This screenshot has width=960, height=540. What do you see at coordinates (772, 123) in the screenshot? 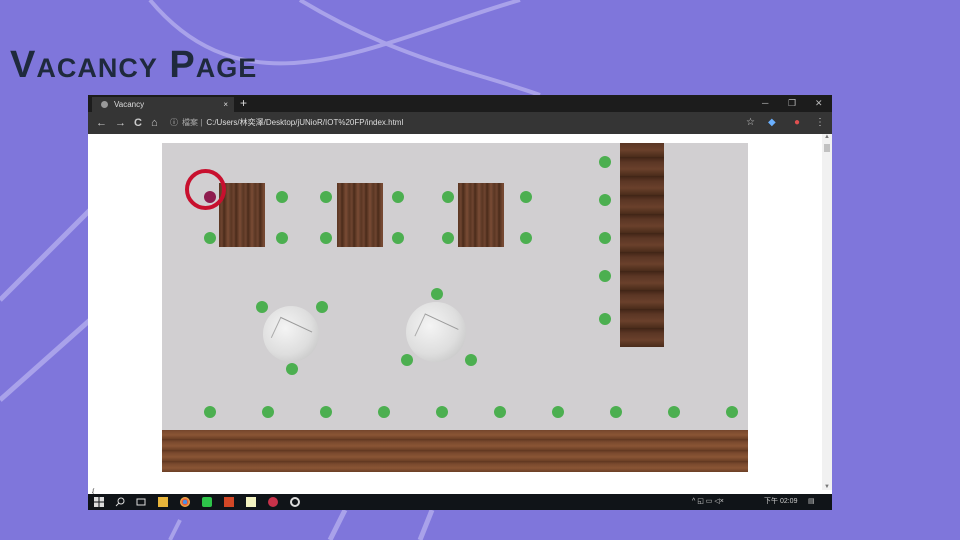
I see `extension-icon: ◆` at bounding box center [772, 123].